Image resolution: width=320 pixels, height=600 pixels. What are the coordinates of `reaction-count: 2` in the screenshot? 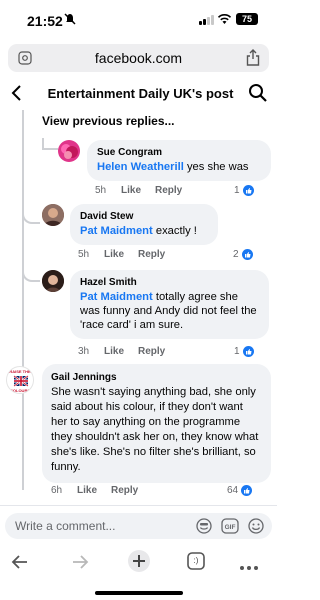 It's located at (243, 254).